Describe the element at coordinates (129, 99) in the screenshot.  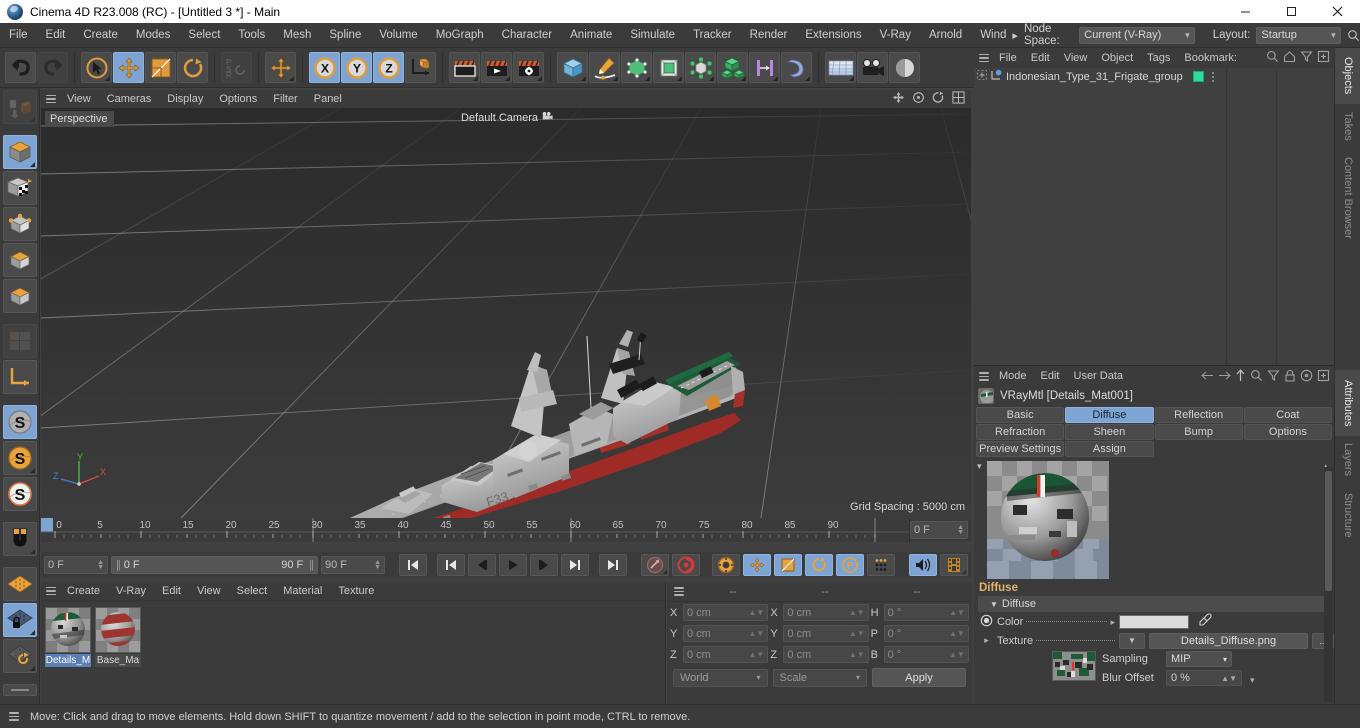
I see `viewport-menu-cameras: Cameras` at that location.